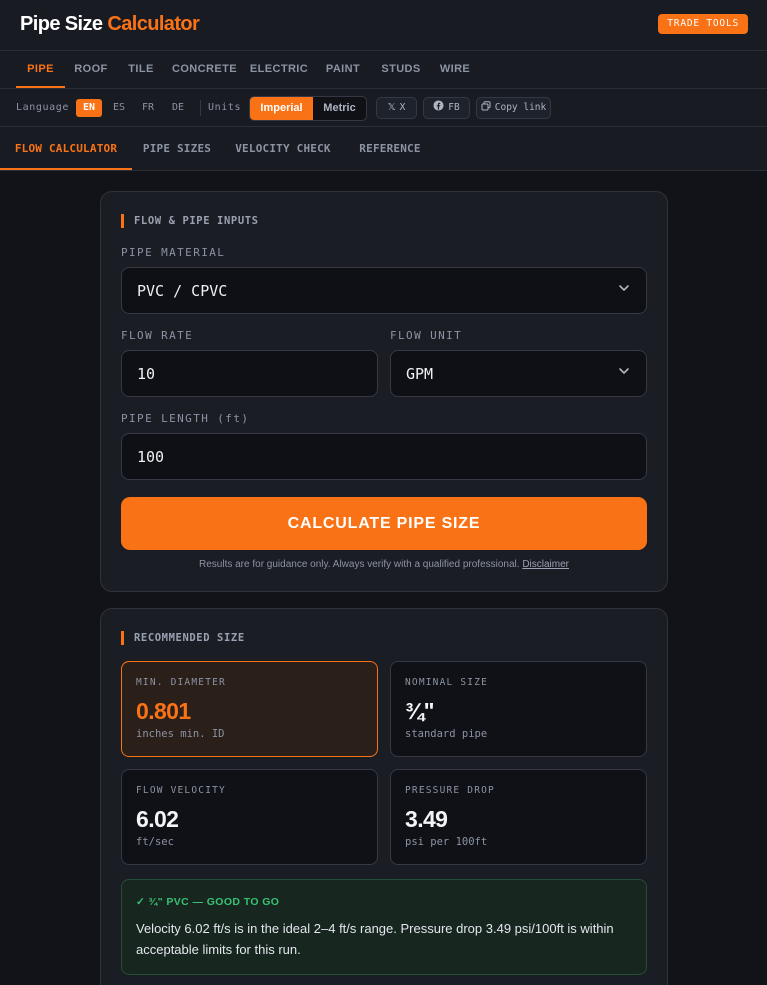 The image size is (767, 985). What do you see at coordinates (383, 25) in the screenshot?
I see `app-header: Pipe Size Calculator TRADE TOOLS` at bounding box center [383, 25].